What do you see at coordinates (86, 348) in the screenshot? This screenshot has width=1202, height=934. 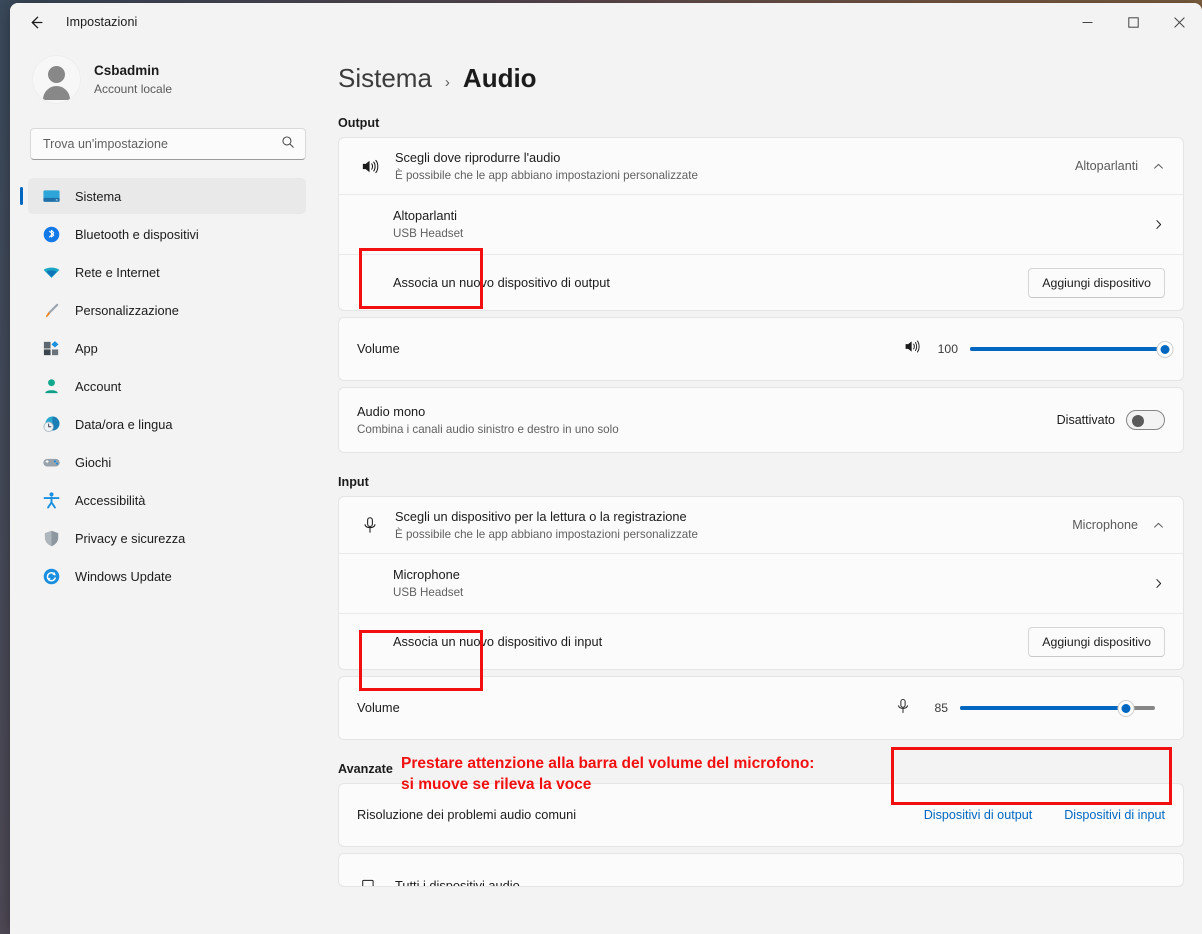 I see `sidebar-item-label: App` at bounding box center [86, 348].